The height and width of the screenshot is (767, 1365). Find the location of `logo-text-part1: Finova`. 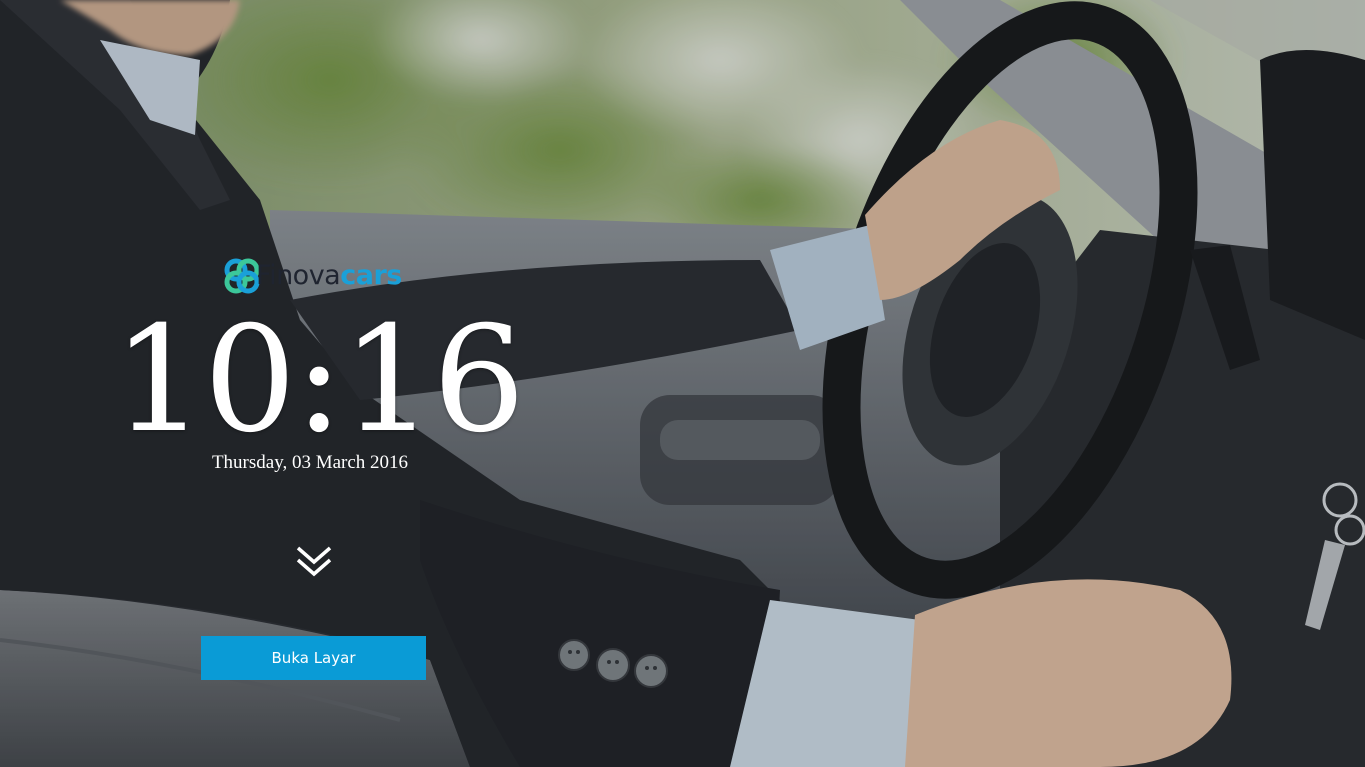

logo-text-part1: Finova is located at coordinates (298, 275).